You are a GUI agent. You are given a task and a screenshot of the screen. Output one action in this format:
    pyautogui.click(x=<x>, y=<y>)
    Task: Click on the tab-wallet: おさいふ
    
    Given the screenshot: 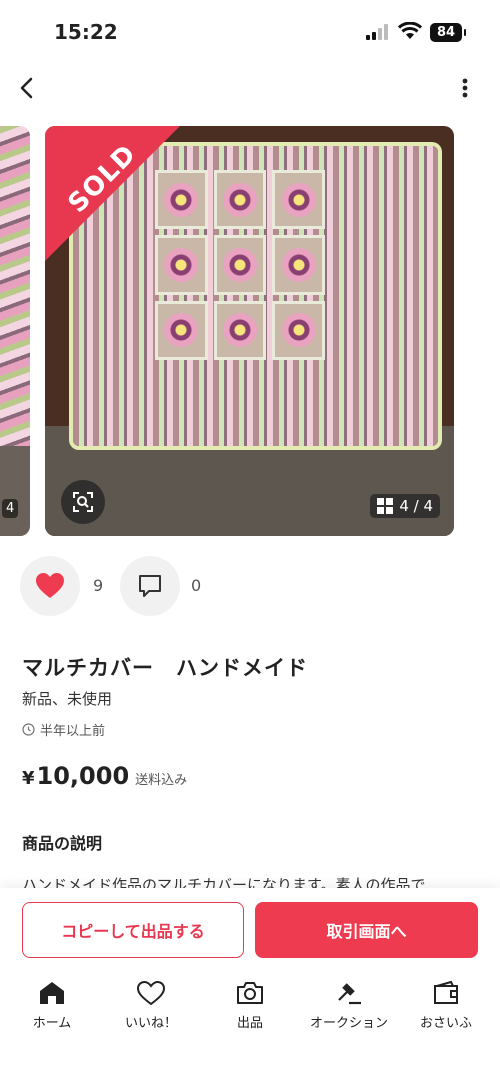 What is the action you would take?
    pyautogui.click(x=446, y=1005)
    